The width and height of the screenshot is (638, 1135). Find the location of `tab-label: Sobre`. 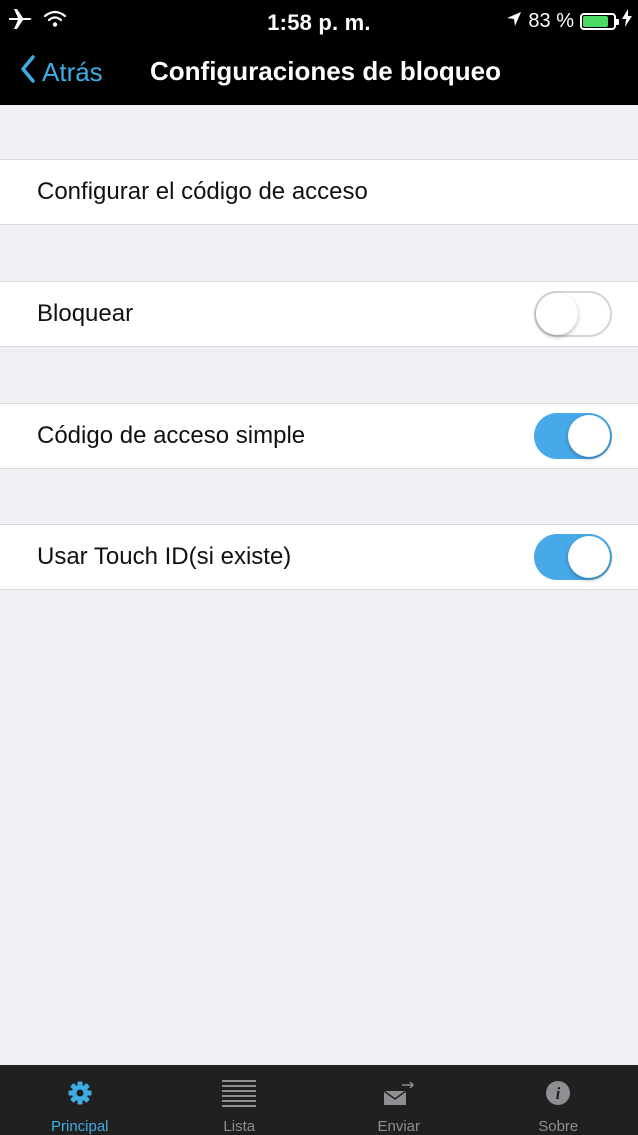

tab-label: Sobre is located at coordinates (558, 1126).